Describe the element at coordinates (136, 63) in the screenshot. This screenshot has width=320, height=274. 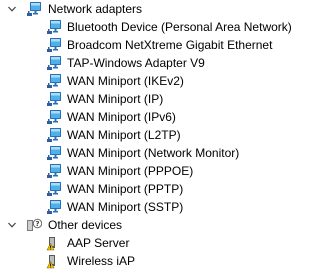
I see `tree-item-label: TAP-Windows Adapter V9` at that location.